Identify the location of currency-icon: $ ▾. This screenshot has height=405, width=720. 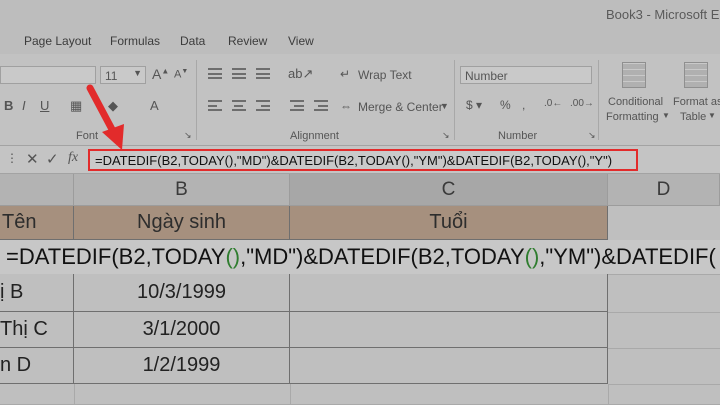
(474, 105).